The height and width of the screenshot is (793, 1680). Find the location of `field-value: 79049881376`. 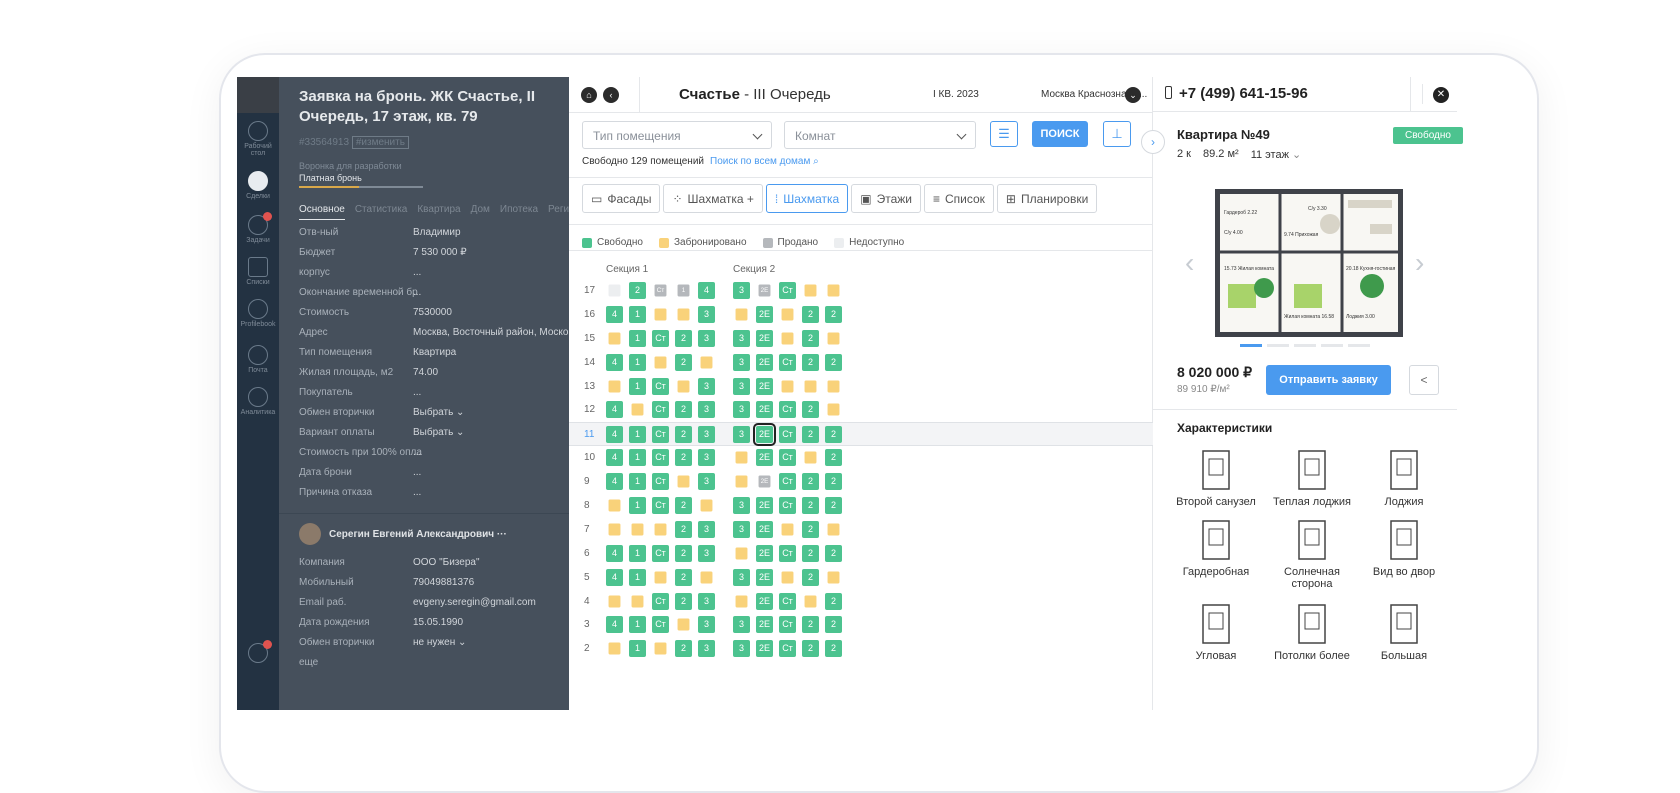

field-value: 79049881376 is located at coordinates (443, 582).